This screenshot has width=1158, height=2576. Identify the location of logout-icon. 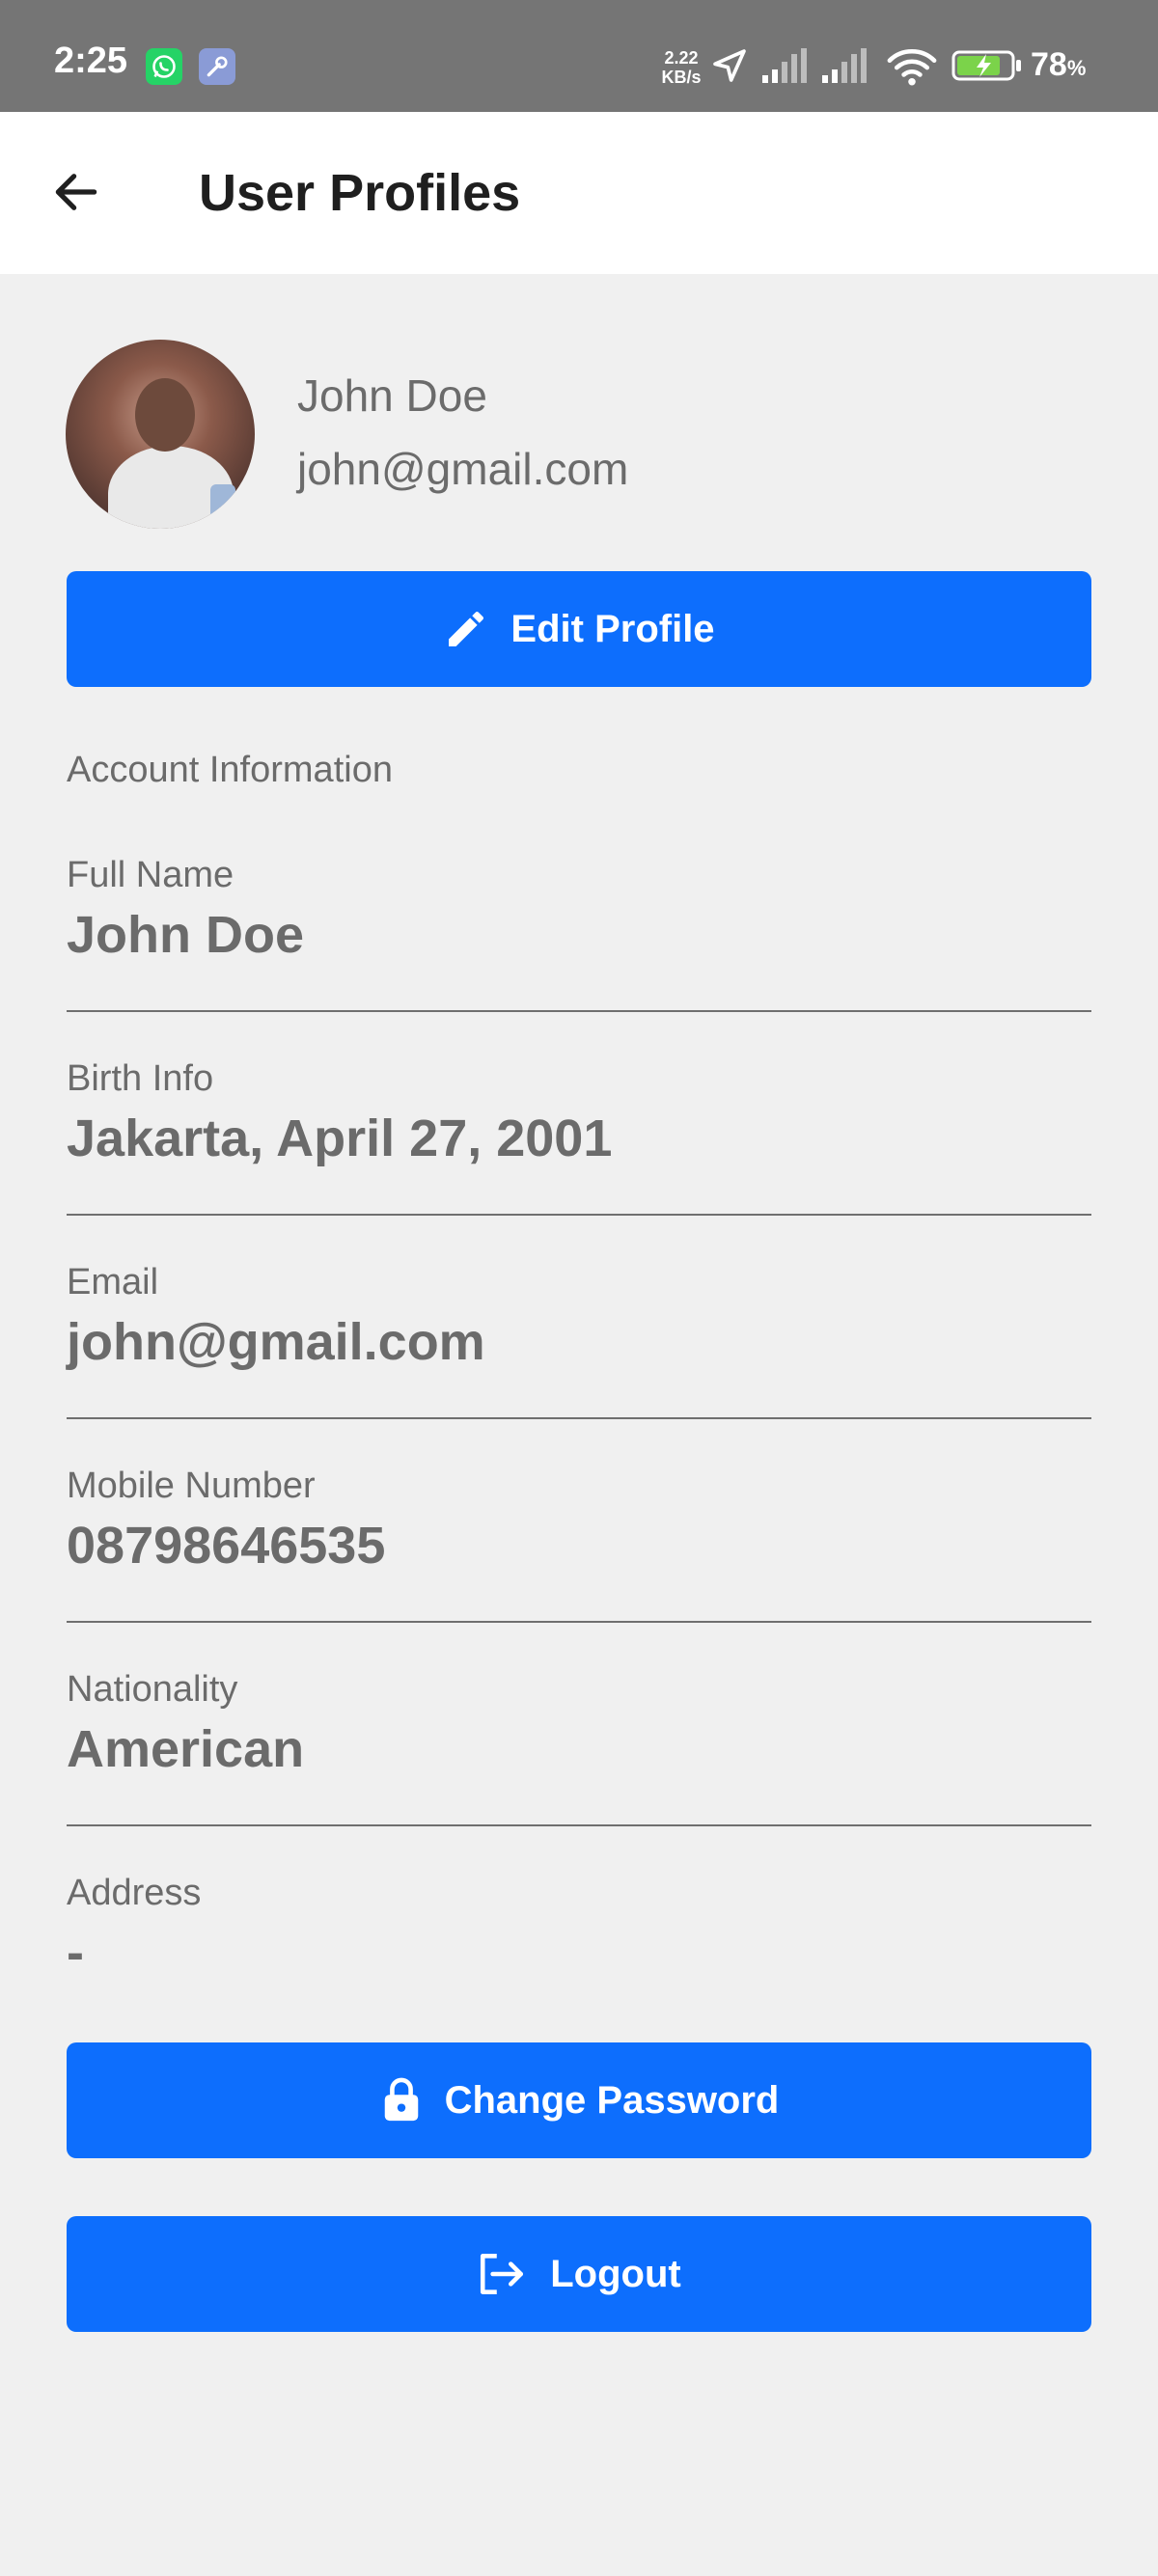
(503, 2274).